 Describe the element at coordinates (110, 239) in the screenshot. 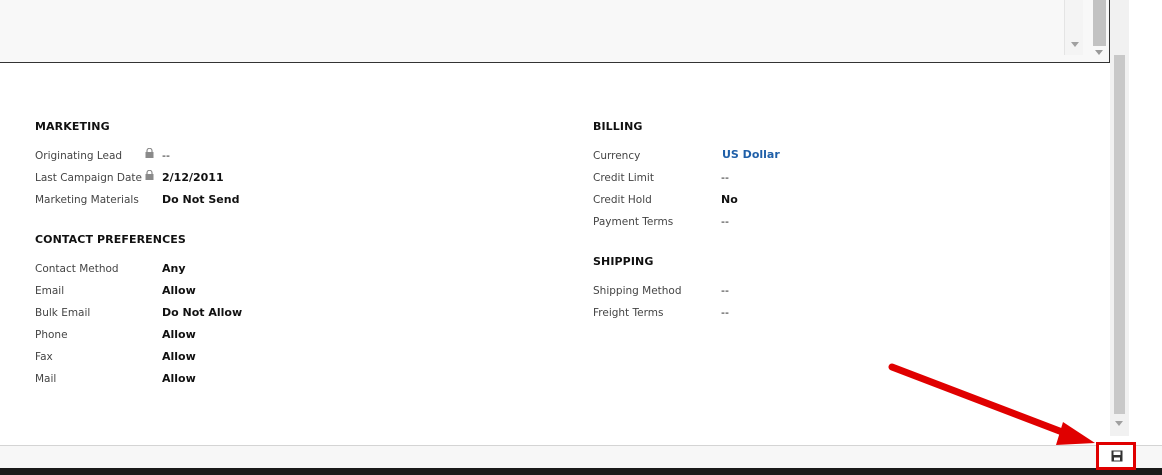

I see `section-title-contact-preferences: CONTACT PREFERENCES` at that location.